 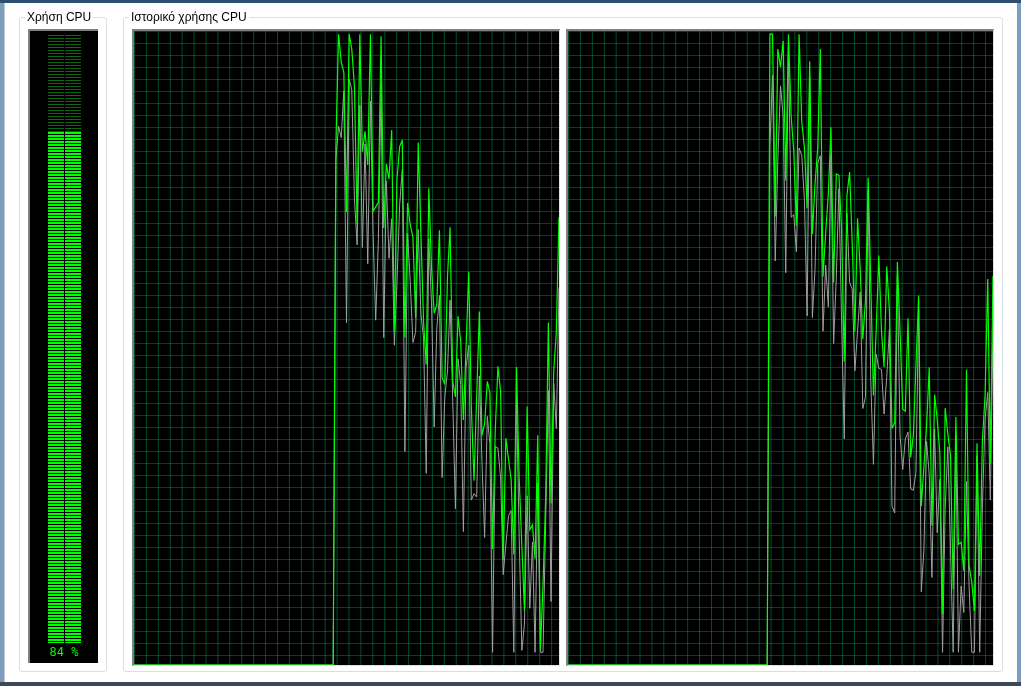 What do you see at coordinates (189, 17) in the screenshot?
I see `group-title: Ιστορικό χρήσης CPU` at bounding box center [189, 17].